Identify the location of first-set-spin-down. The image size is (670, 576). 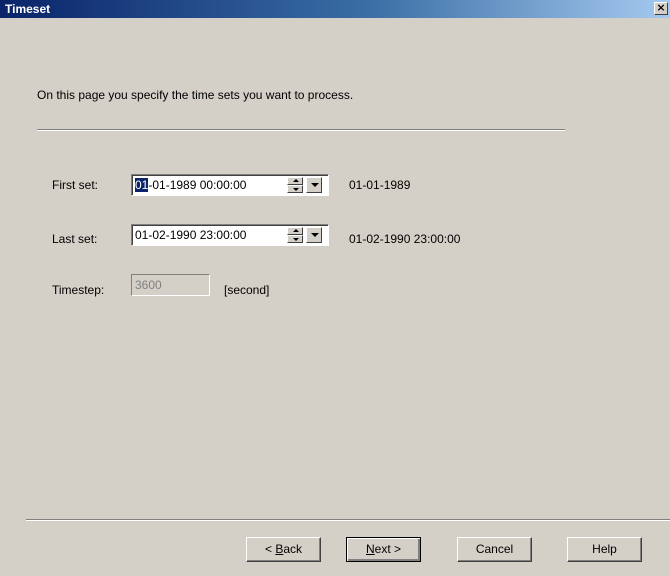
(295, 189).